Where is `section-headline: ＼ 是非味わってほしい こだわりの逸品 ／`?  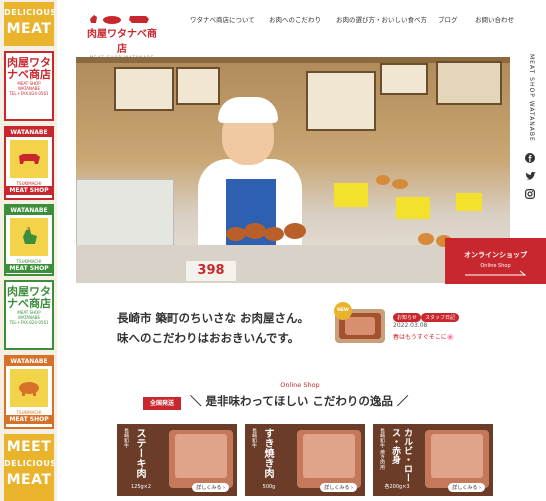 section-headline: ＼ 是非味わってほしい こだわりの逸品 ／ is located at coordinates (299, 401).